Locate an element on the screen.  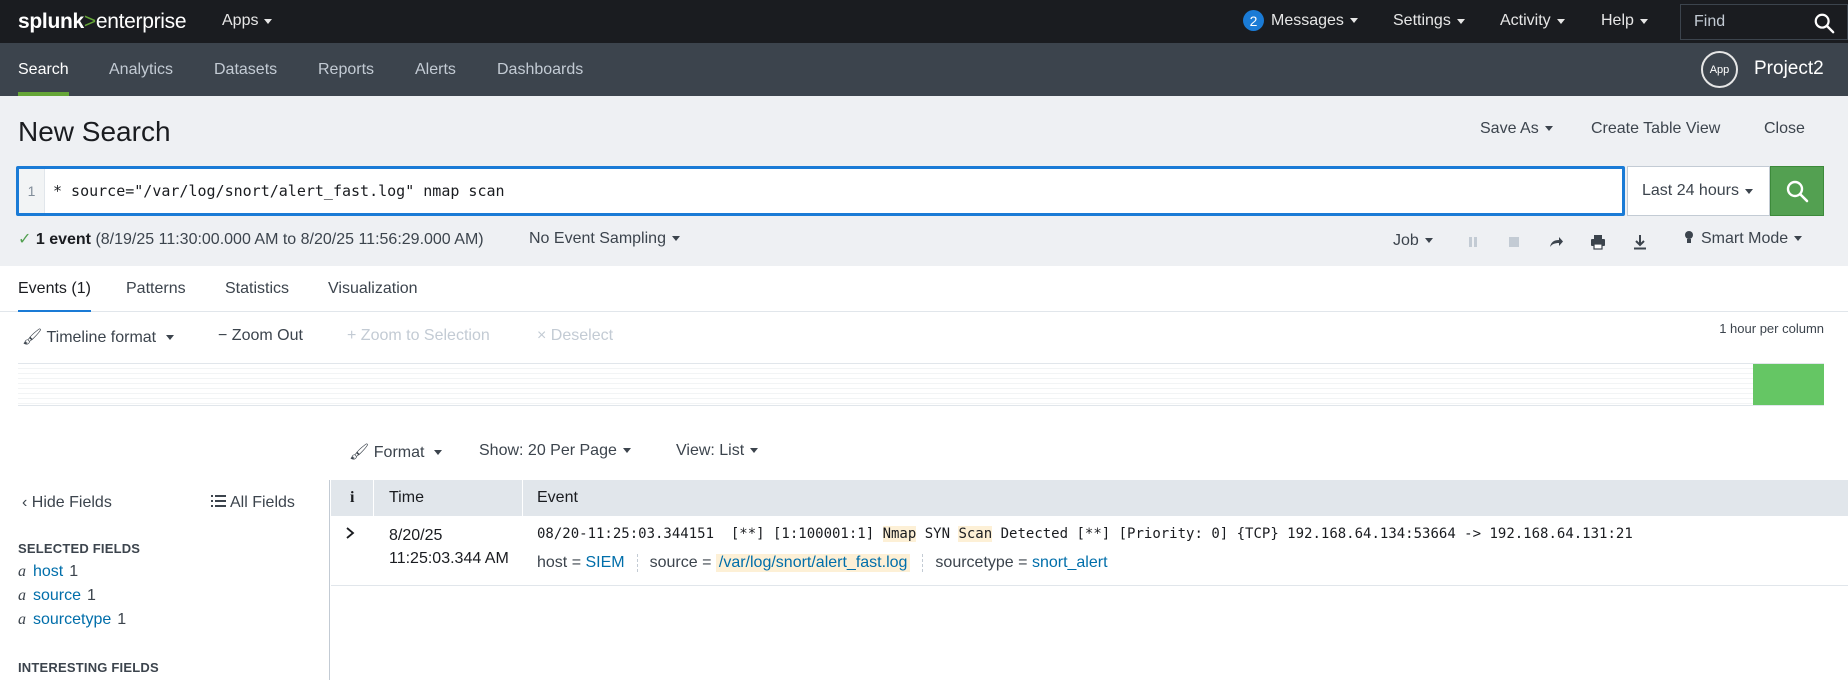
search-term-highlight: Scan is located at coordinates (975, 534).